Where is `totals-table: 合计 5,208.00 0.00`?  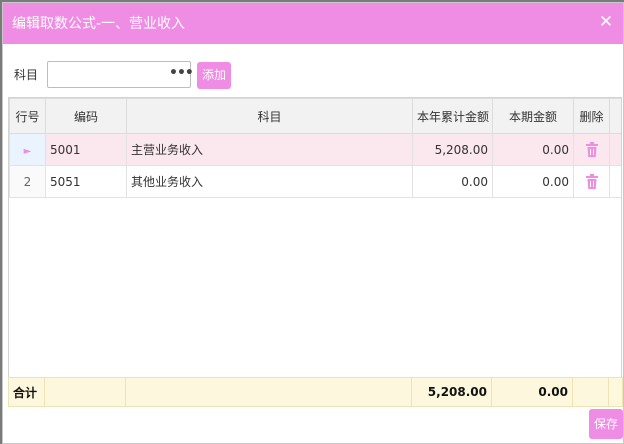 totals-table: 合计 5,208.00 0.00 is located at coordinates (315, 392).